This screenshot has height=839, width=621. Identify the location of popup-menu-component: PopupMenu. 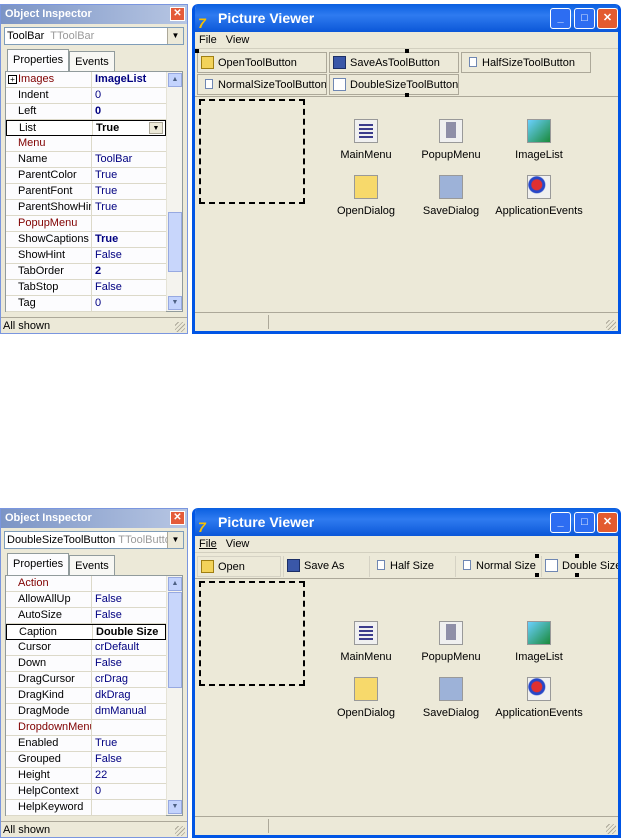
(451, 642).